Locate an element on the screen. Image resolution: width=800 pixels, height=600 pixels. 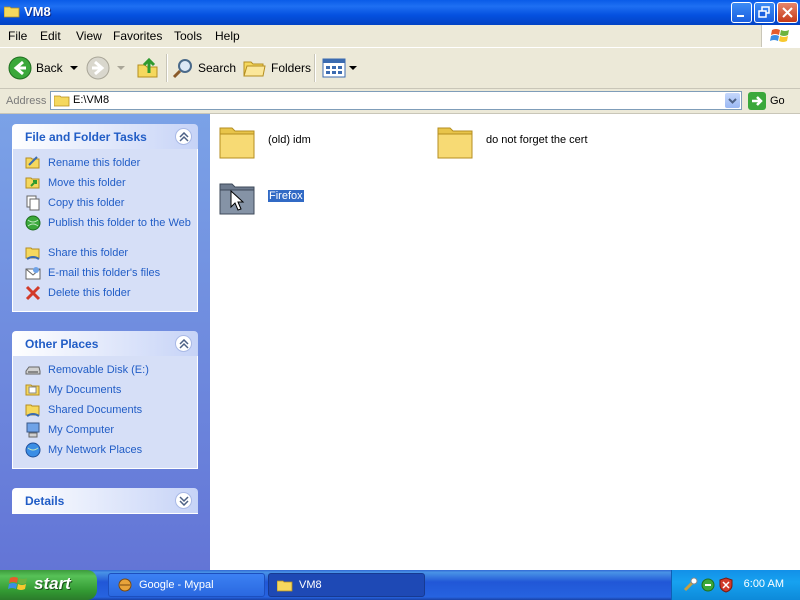
my-computer-icon is located at coordinates (33, 430).